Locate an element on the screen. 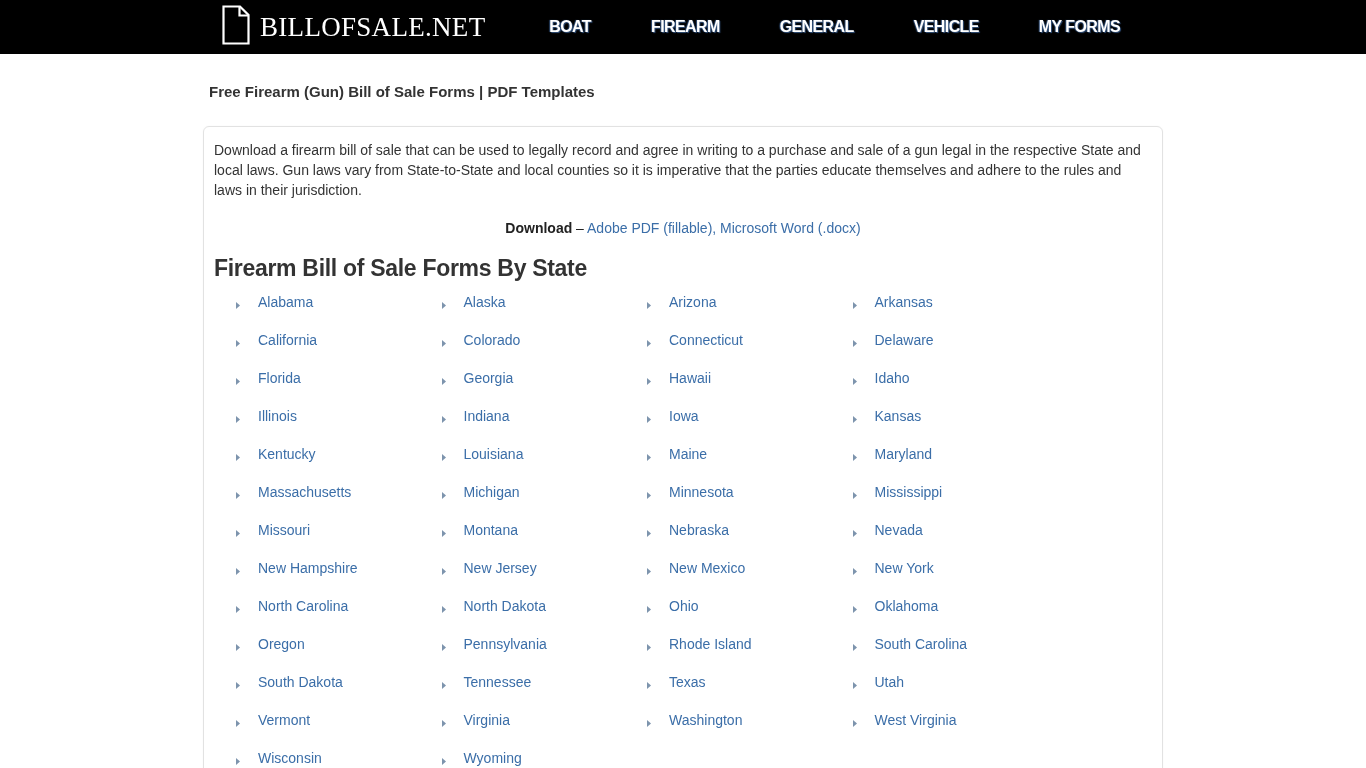  state-link: Connecticut is located at coordinates (706, 340).